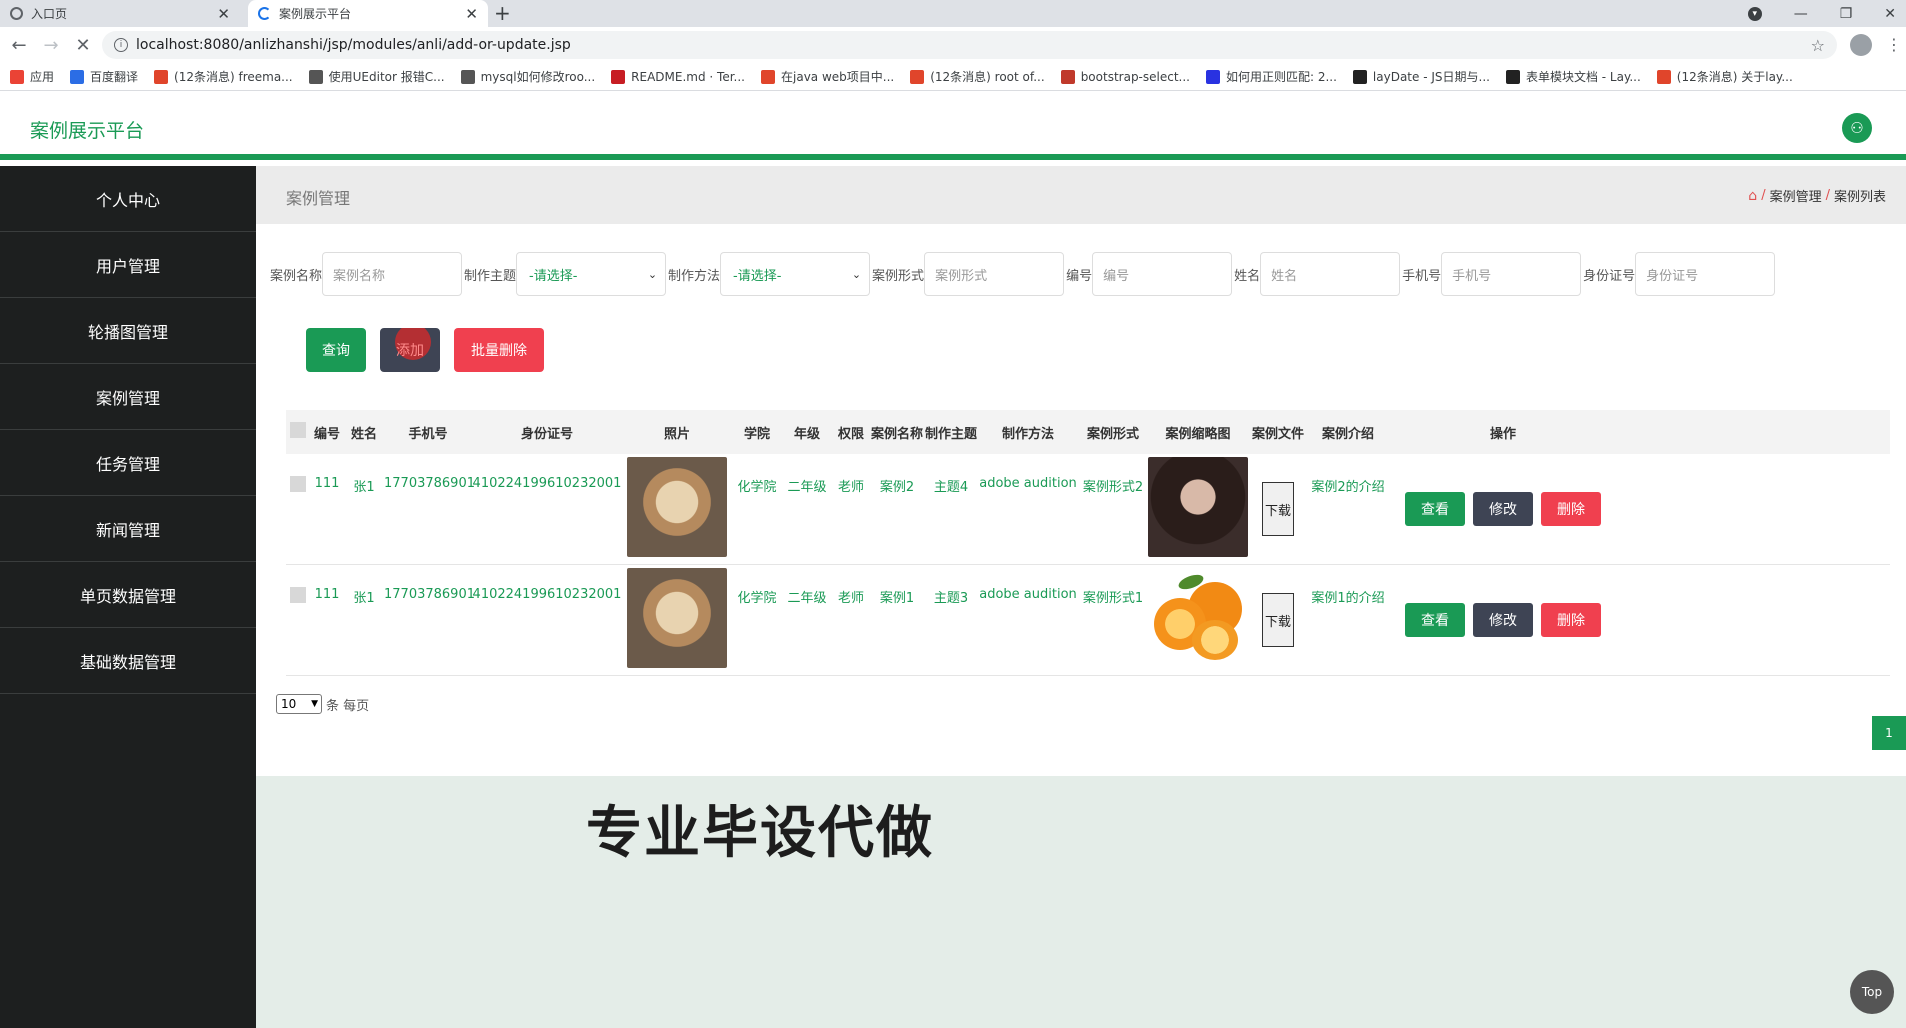 This screenshot has width=1906, height=1028. I want to click on sidebar-item-label: 轮播图管理, so click(127, 332).